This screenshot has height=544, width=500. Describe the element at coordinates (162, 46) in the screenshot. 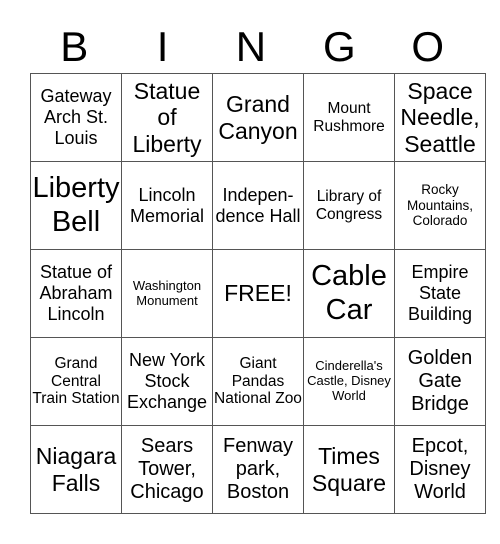

I see `header-letter-i: I` at that location.